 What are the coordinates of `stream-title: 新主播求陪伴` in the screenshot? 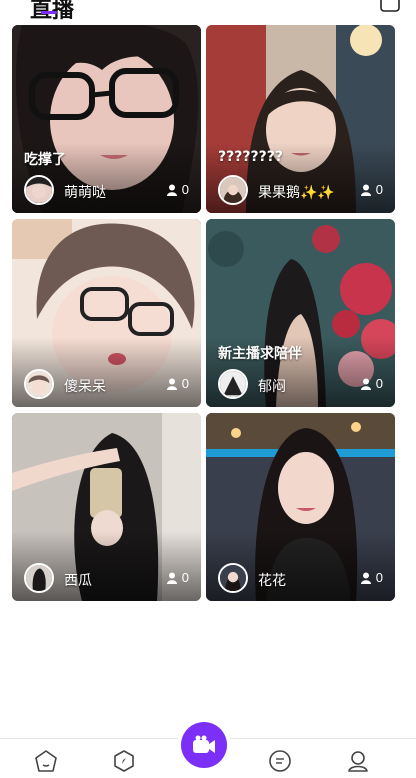 It's located at (260, 354).